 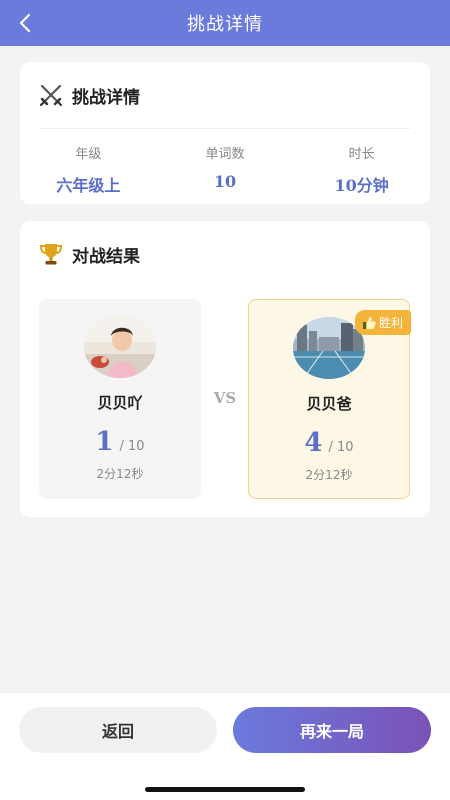 I want to click on player-score: 4 / 10, so click(x=329, y=443).